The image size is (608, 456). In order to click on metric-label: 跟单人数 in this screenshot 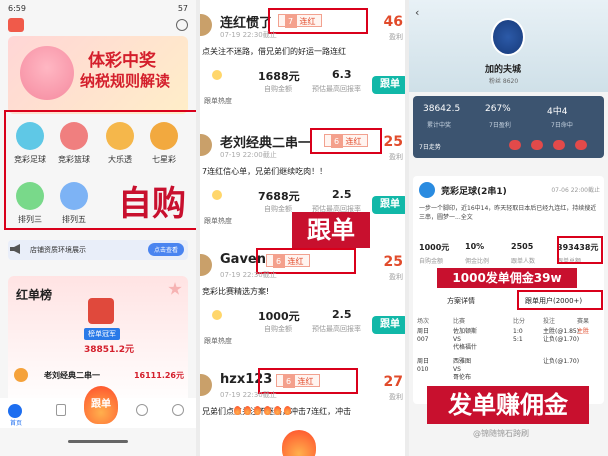, I will do `click(523, 261)`.